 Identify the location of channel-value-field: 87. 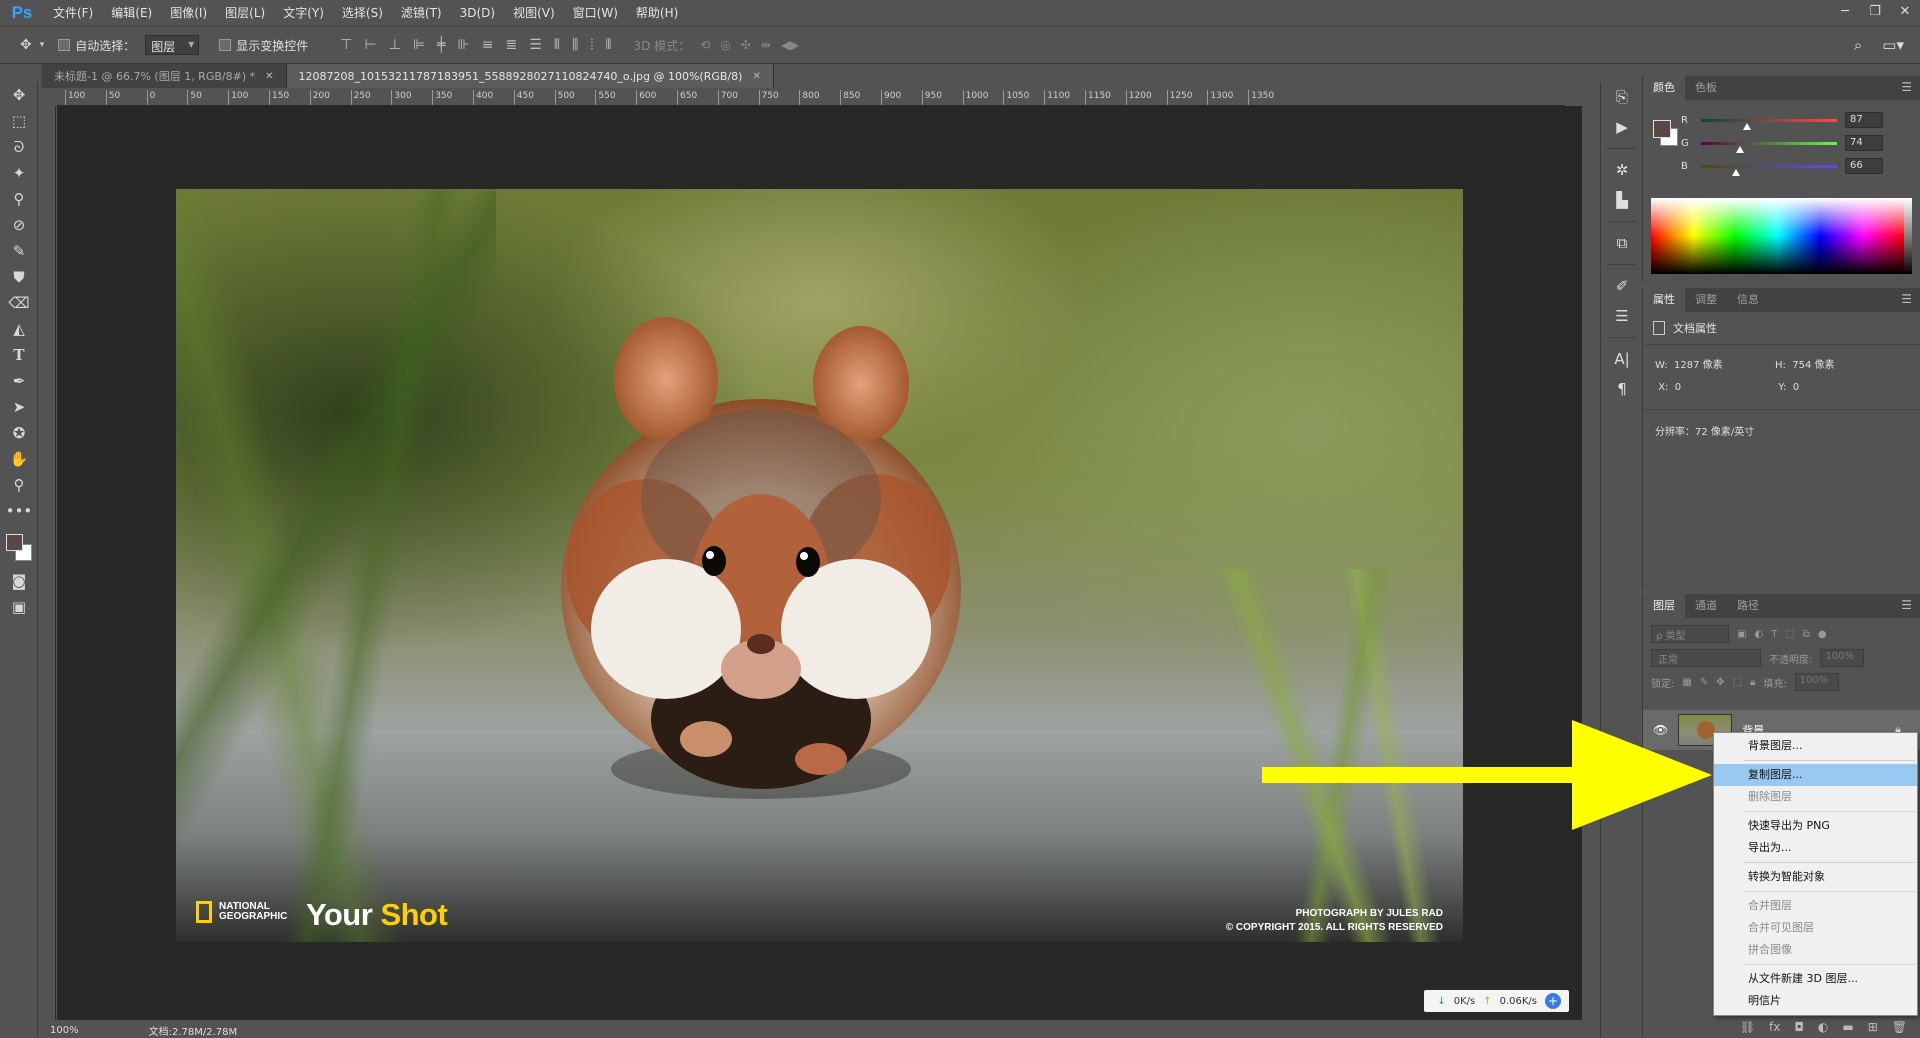
(1864, 120).